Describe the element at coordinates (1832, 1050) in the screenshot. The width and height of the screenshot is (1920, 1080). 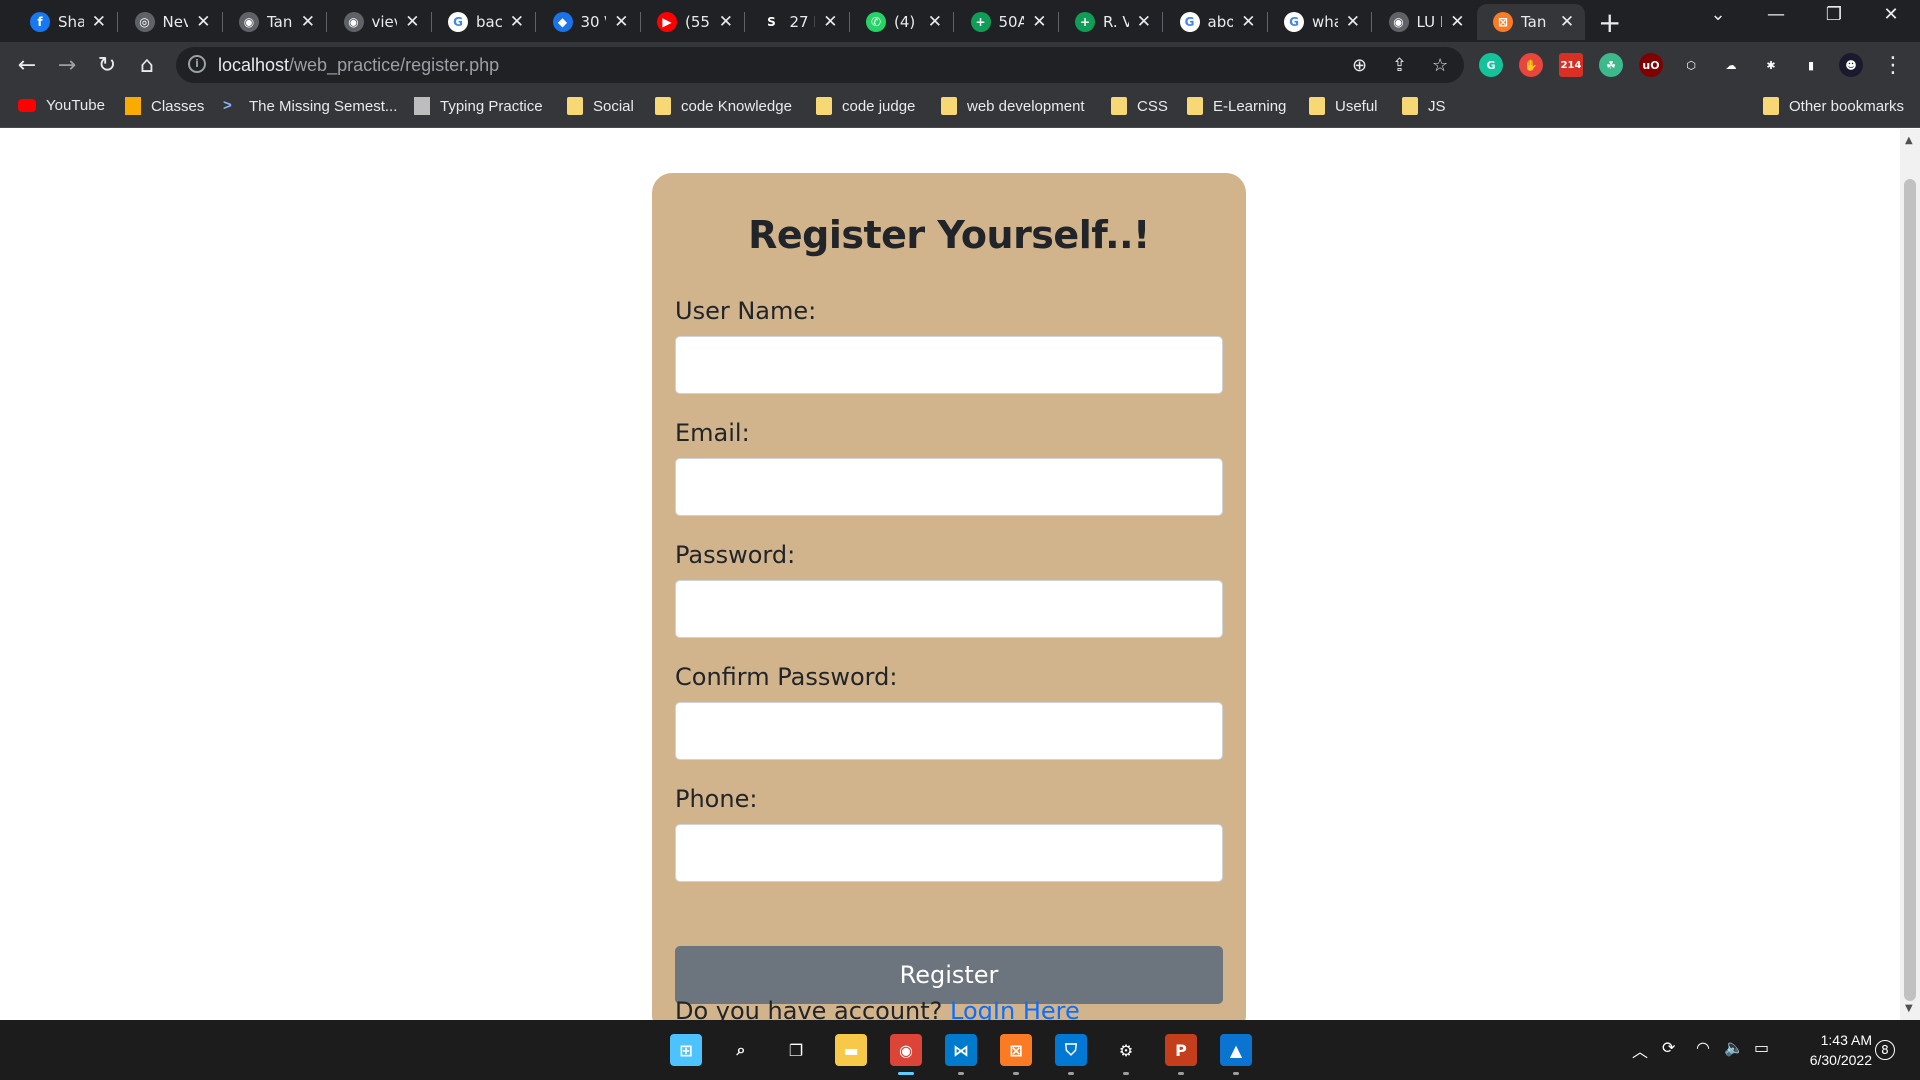
I see `system-clock: 1:43 AM 6/30/2022` at that location.